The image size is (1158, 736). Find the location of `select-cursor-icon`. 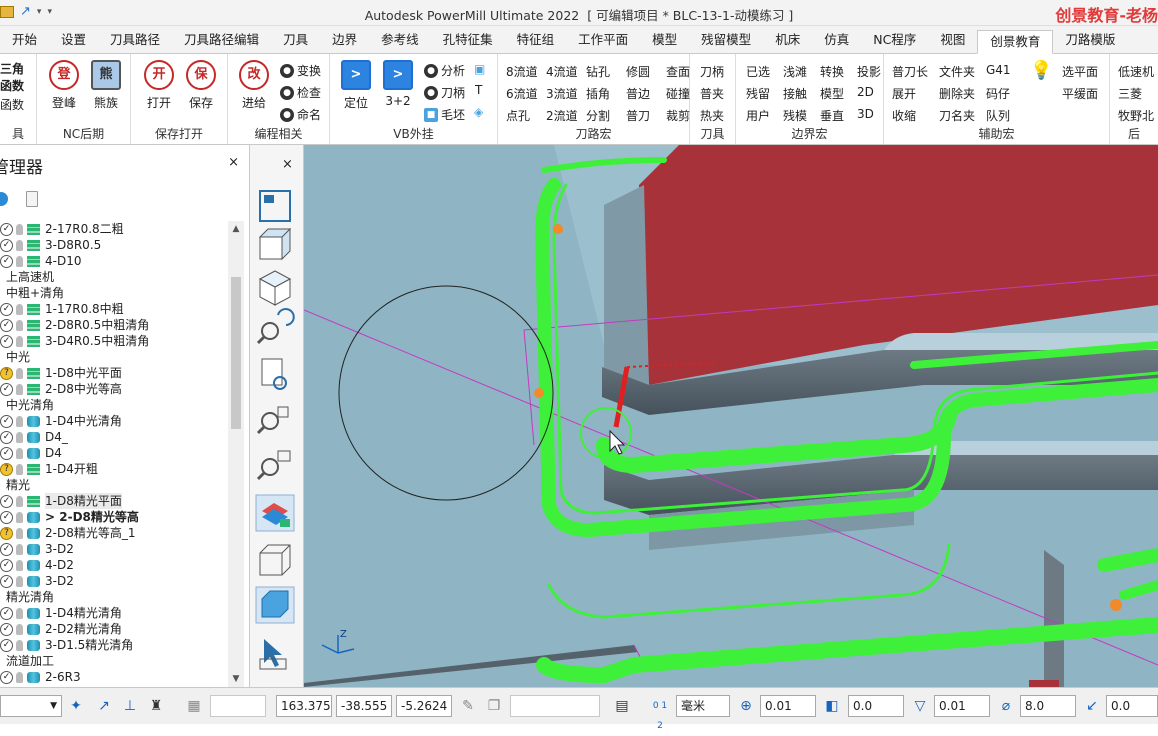

select-cursor-icon is located at coordinates (273, 654).